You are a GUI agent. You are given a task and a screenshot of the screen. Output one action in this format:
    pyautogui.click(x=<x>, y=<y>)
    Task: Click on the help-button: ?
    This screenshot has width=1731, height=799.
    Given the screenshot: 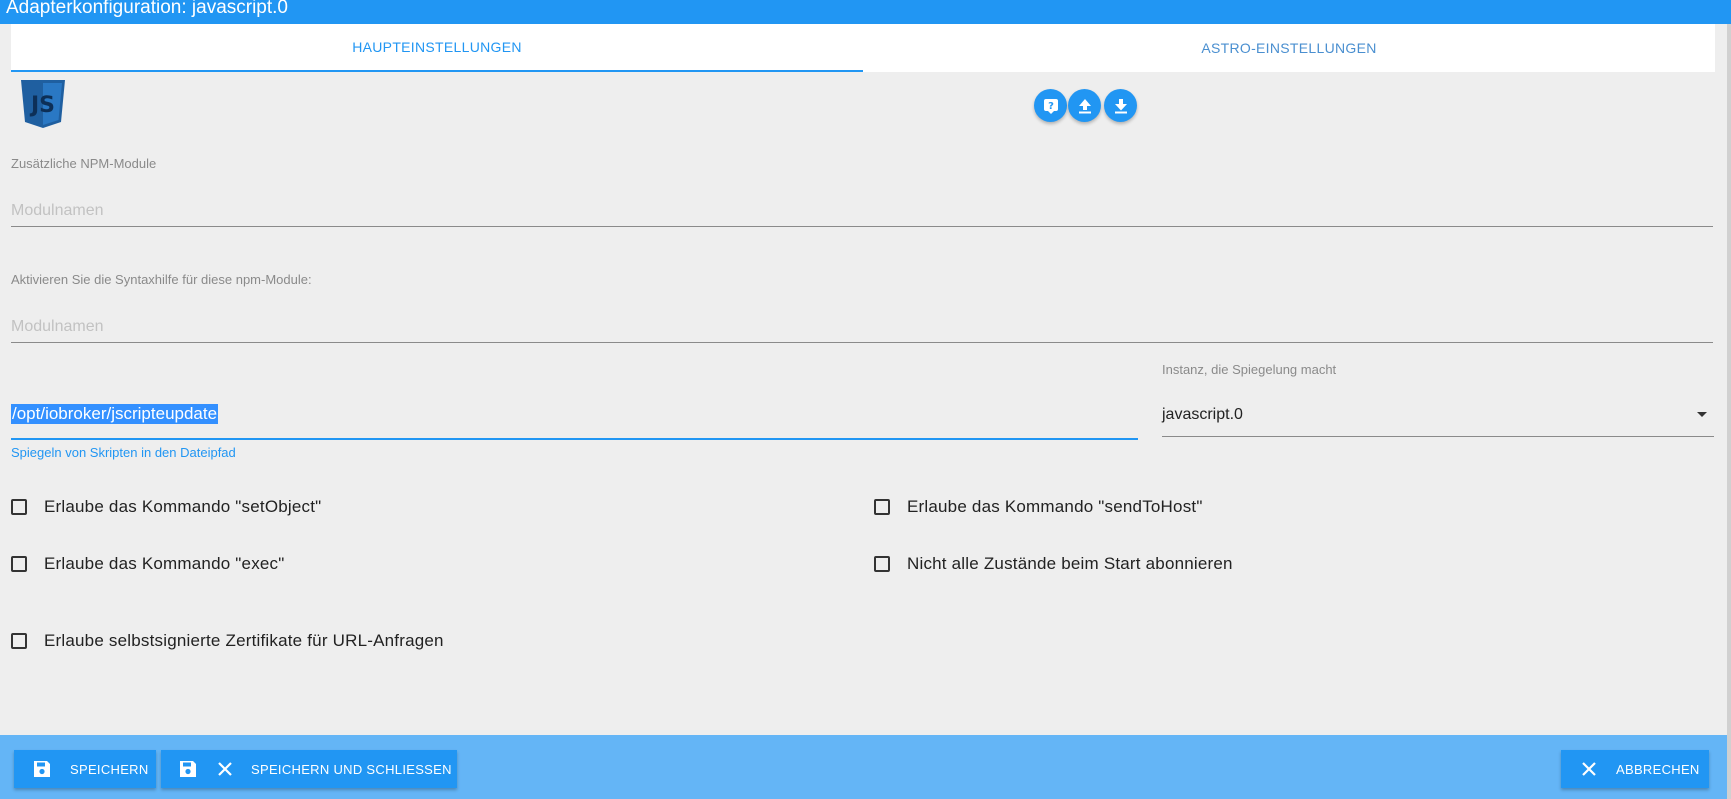 What is the action you would take?
    pyautogui.click(x=1050, y=105)
    